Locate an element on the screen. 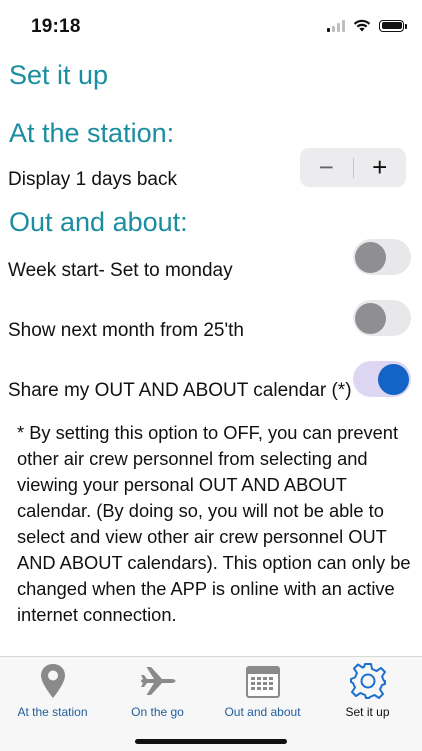 The height and width of the screenshot is (751, 422). tab-out-and-about: Out and about is located at coordinates (262, 688).